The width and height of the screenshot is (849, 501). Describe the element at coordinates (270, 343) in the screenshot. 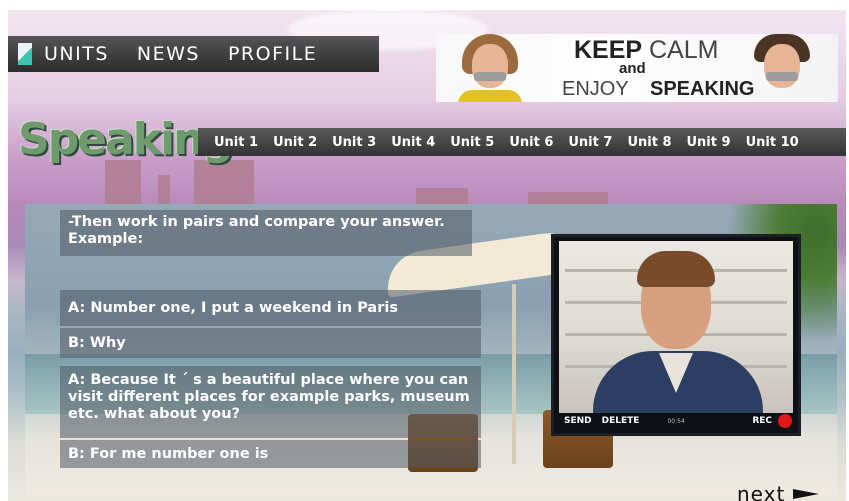

I see `dialogue-line-b1: B: Why` at that location.